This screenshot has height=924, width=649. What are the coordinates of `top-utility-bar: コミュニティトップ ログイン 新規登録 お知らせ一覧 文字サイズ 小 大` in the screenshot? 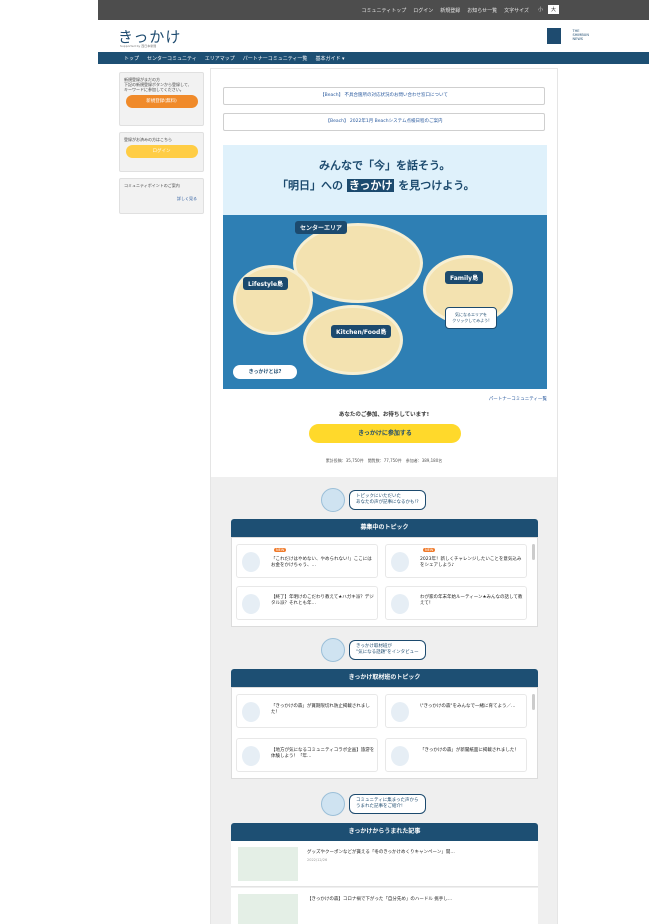 It's located at (373, 10).